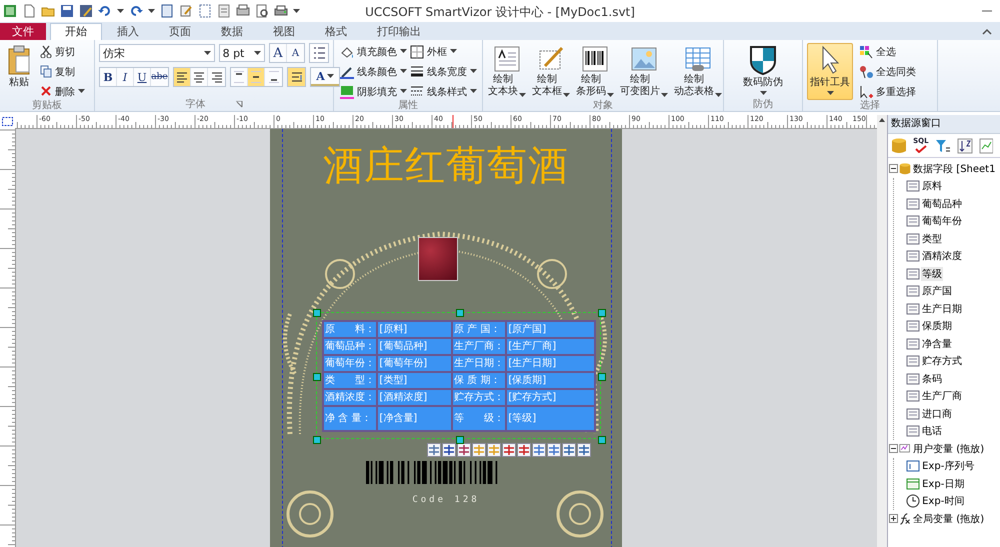  Describe the element at coordinates (551, 71) in the screenshot. I see `draw-object-button: 绘制 文本框` at that location.